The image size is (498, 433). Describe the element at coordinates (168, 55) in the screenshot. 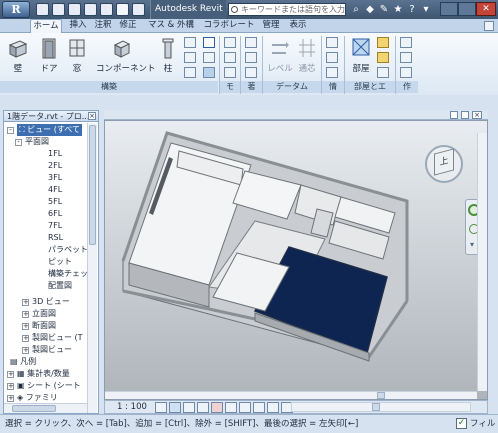

I see `column-button: 柱` at that location.